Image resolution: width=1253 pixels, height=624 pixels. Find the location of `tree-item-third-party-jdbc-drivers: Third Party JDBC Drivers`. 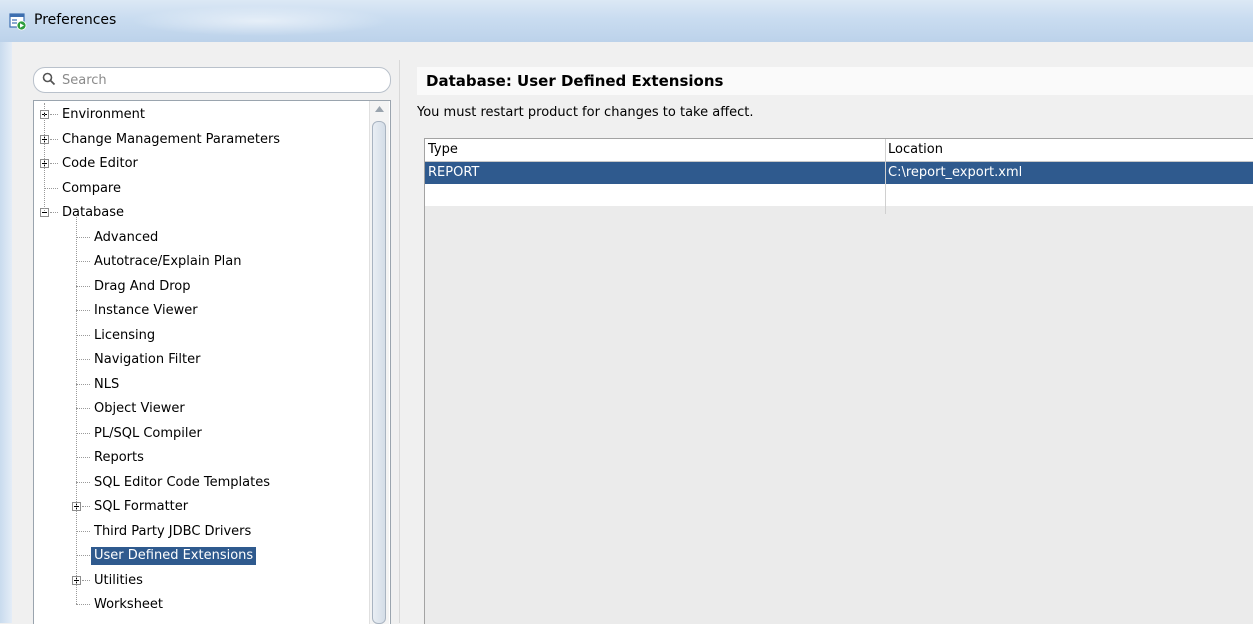

tree-item-third-party-jdbc-drivers: Third Party JDBC Drivers is located at coordinates (202, 532).